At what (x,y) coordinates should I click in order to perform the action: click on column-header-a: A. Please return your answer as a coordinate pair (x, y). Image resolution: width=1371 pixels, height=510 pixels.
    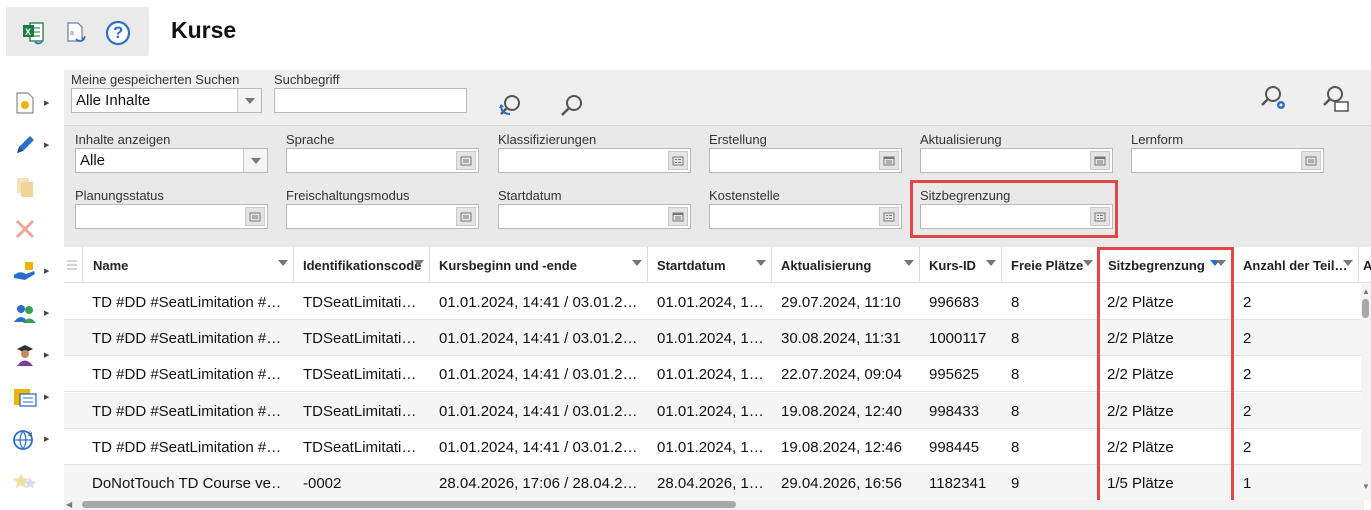
    Looking at the image, I should click on (1365, 265).